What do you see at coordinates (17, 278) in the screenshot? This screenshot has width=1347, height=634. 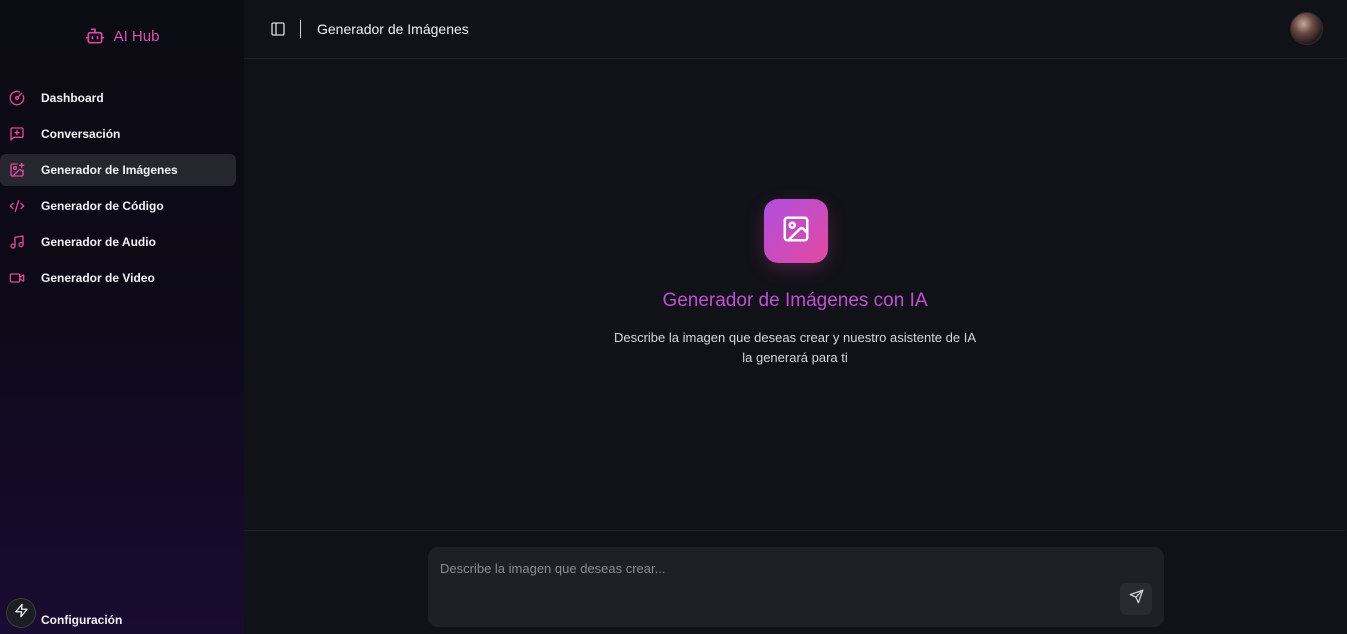 I see `video-icon` at bounding box center [17, 278].